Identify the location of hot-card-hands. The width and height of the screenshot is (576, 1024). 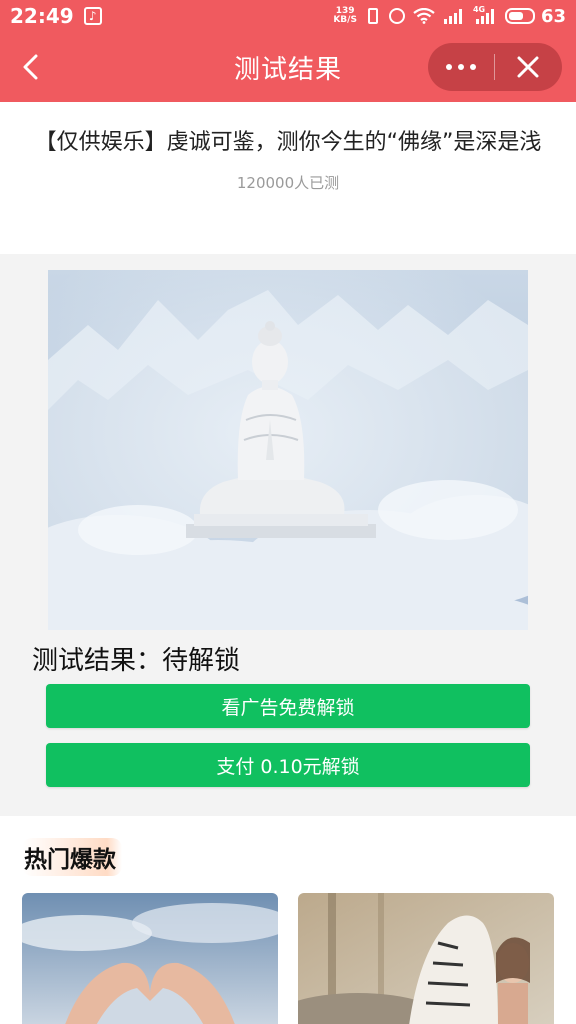
(150, 958).